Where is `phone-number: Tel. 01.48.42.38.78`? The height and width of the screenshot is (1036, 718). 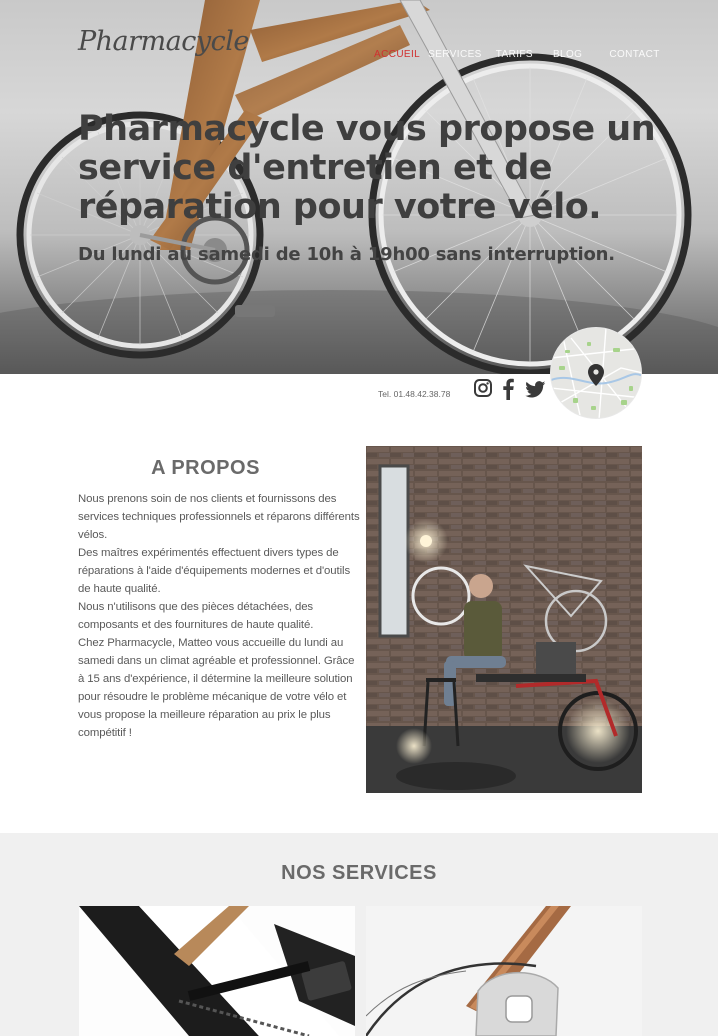
phone-number: Tel. 01.48.42.38.78 is located at coordinates (414, 394).